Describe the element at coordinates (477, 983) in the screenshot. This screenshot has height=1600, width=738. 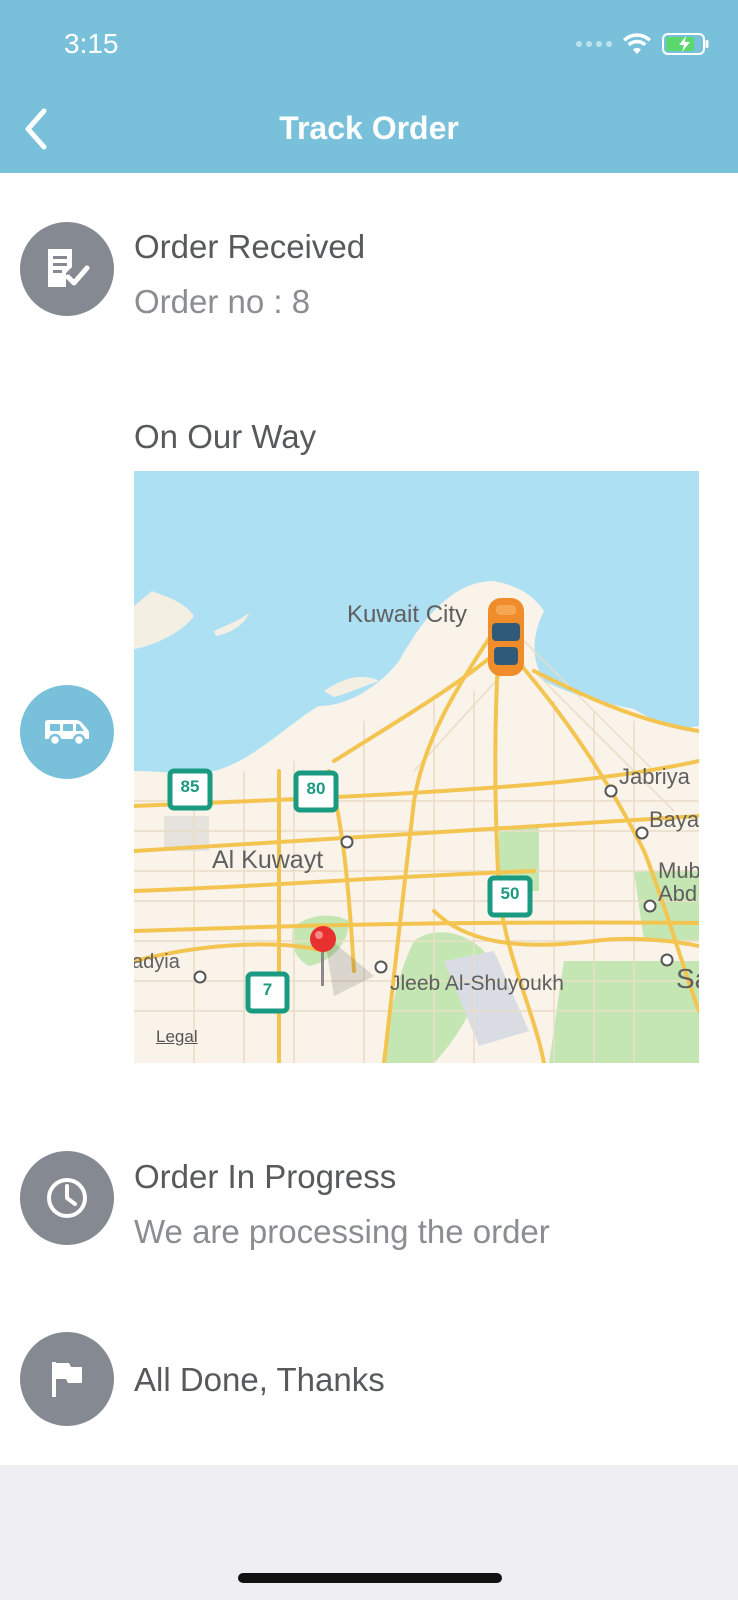
I see `map-label-jleeb: Jleeb Al-Shuyoukh` at that location.